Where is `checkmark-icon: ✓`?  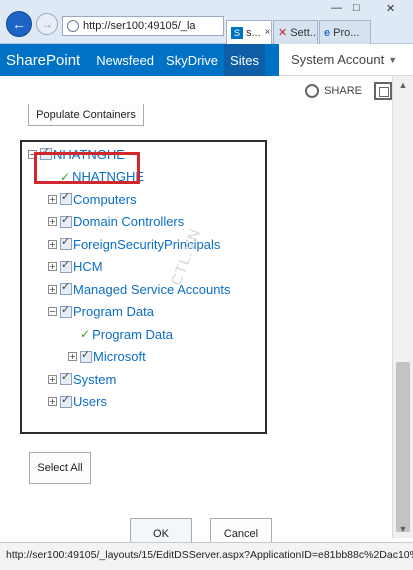
checkmark-icon: ✓ is located at coordinates (85, 334).